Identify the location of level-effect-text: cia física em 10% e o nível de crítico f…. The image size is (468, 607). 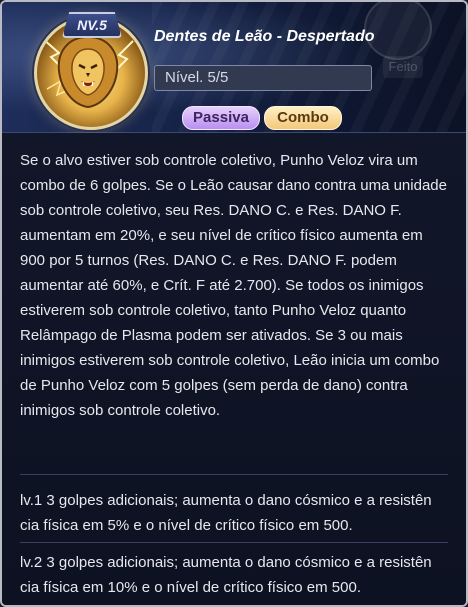
(190, 587).